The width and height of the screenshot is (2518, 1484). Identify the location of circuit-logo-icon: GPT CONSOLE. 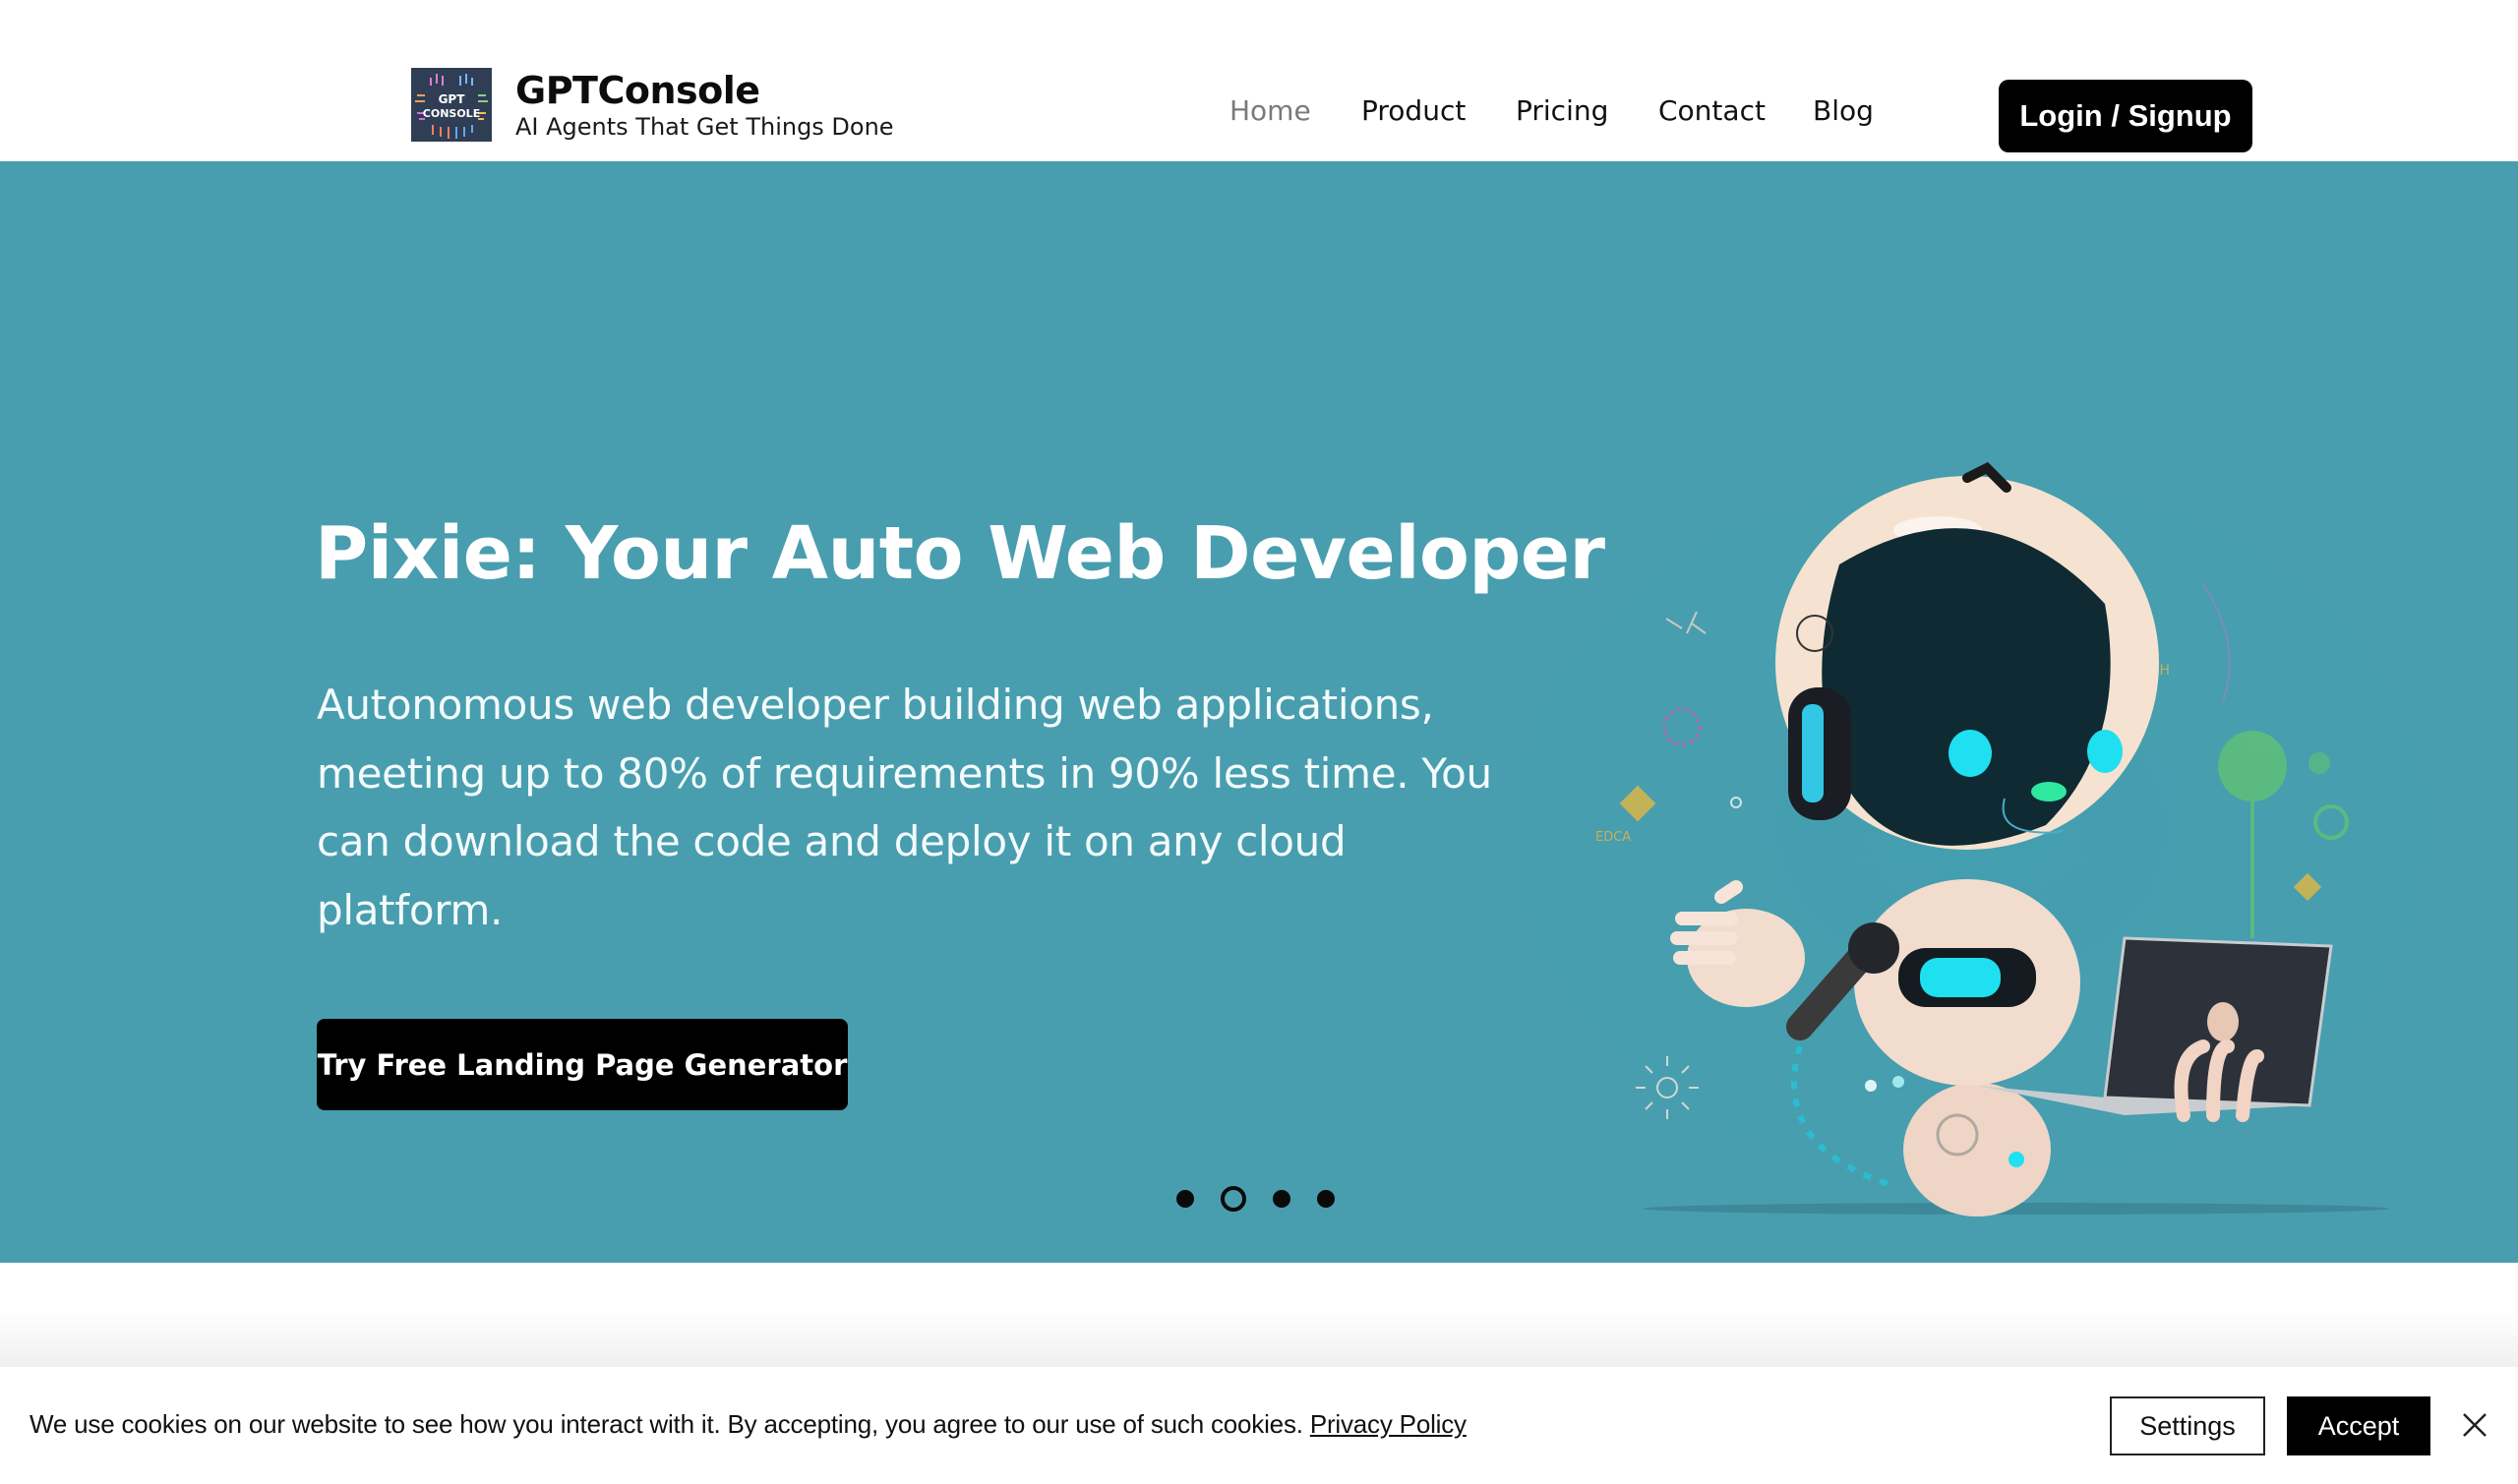
(452, 105).